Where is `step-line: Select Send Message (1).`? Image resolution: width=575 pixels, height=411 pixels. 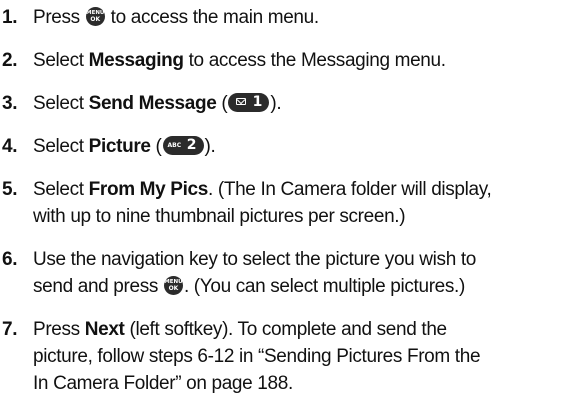
step-line: Select Send Message (1). is located at coordinates (303, 103).